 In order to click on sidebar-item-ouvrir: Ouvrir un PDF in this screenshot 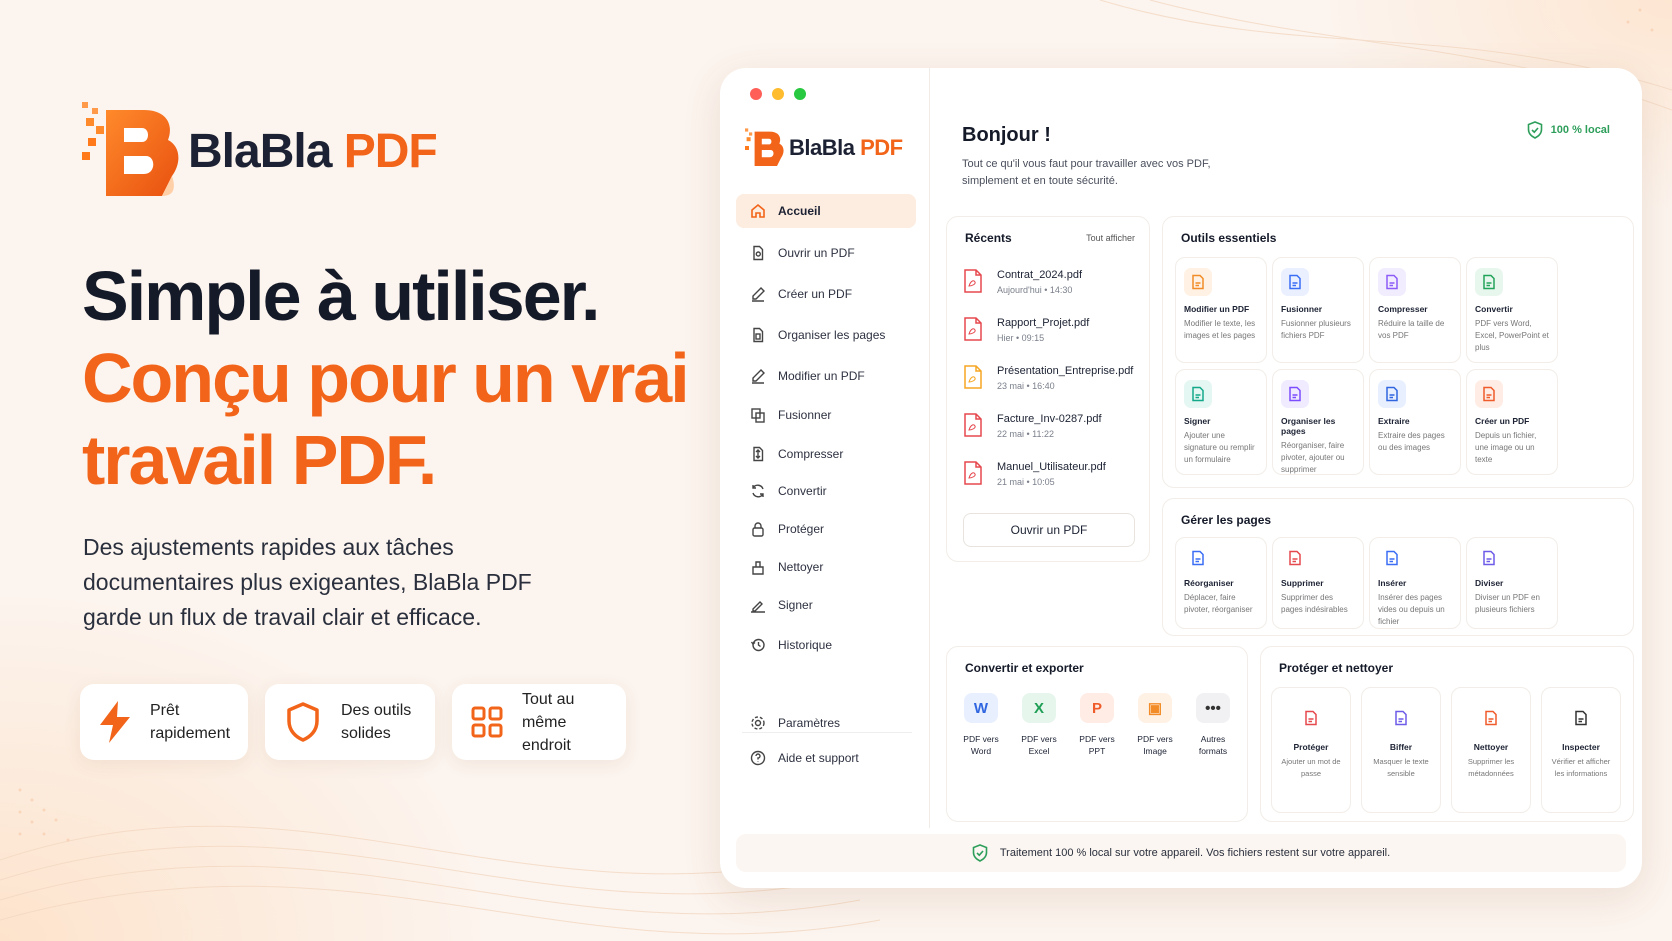, I will do `click(826, 253)`.